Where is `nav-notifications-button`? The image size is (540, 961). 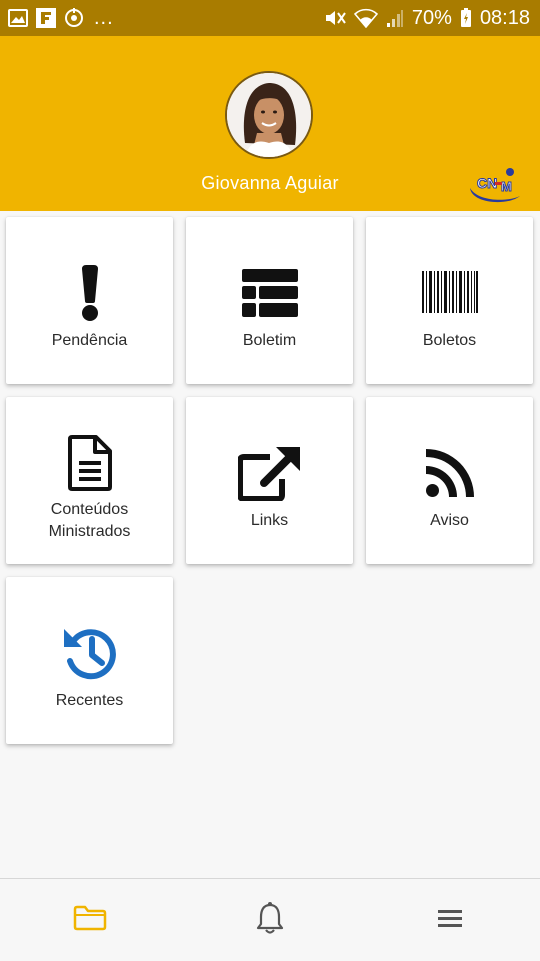 nav-notifications-button is located at coordinates (270, 920).